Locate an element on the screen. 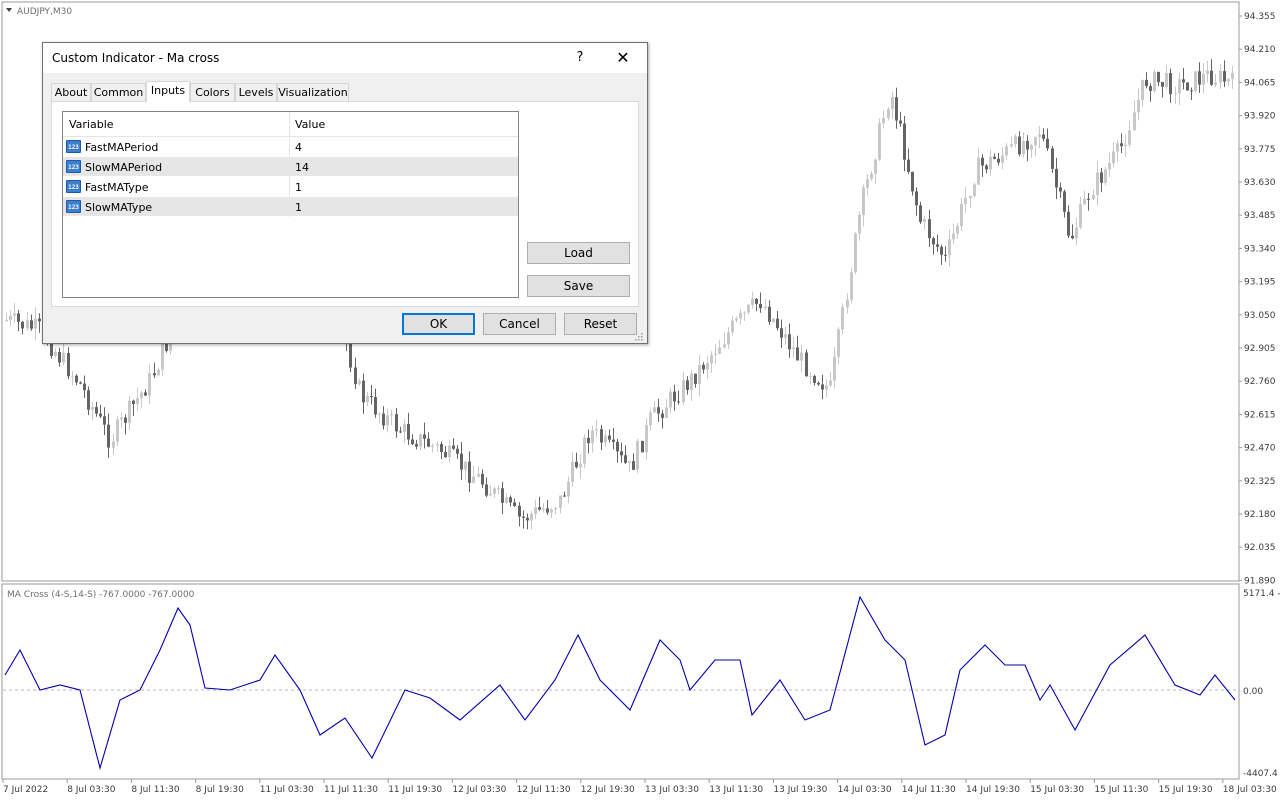 This screenshot has height=800, width=1280. tab-common: Common is located at coordinates (118, 92).